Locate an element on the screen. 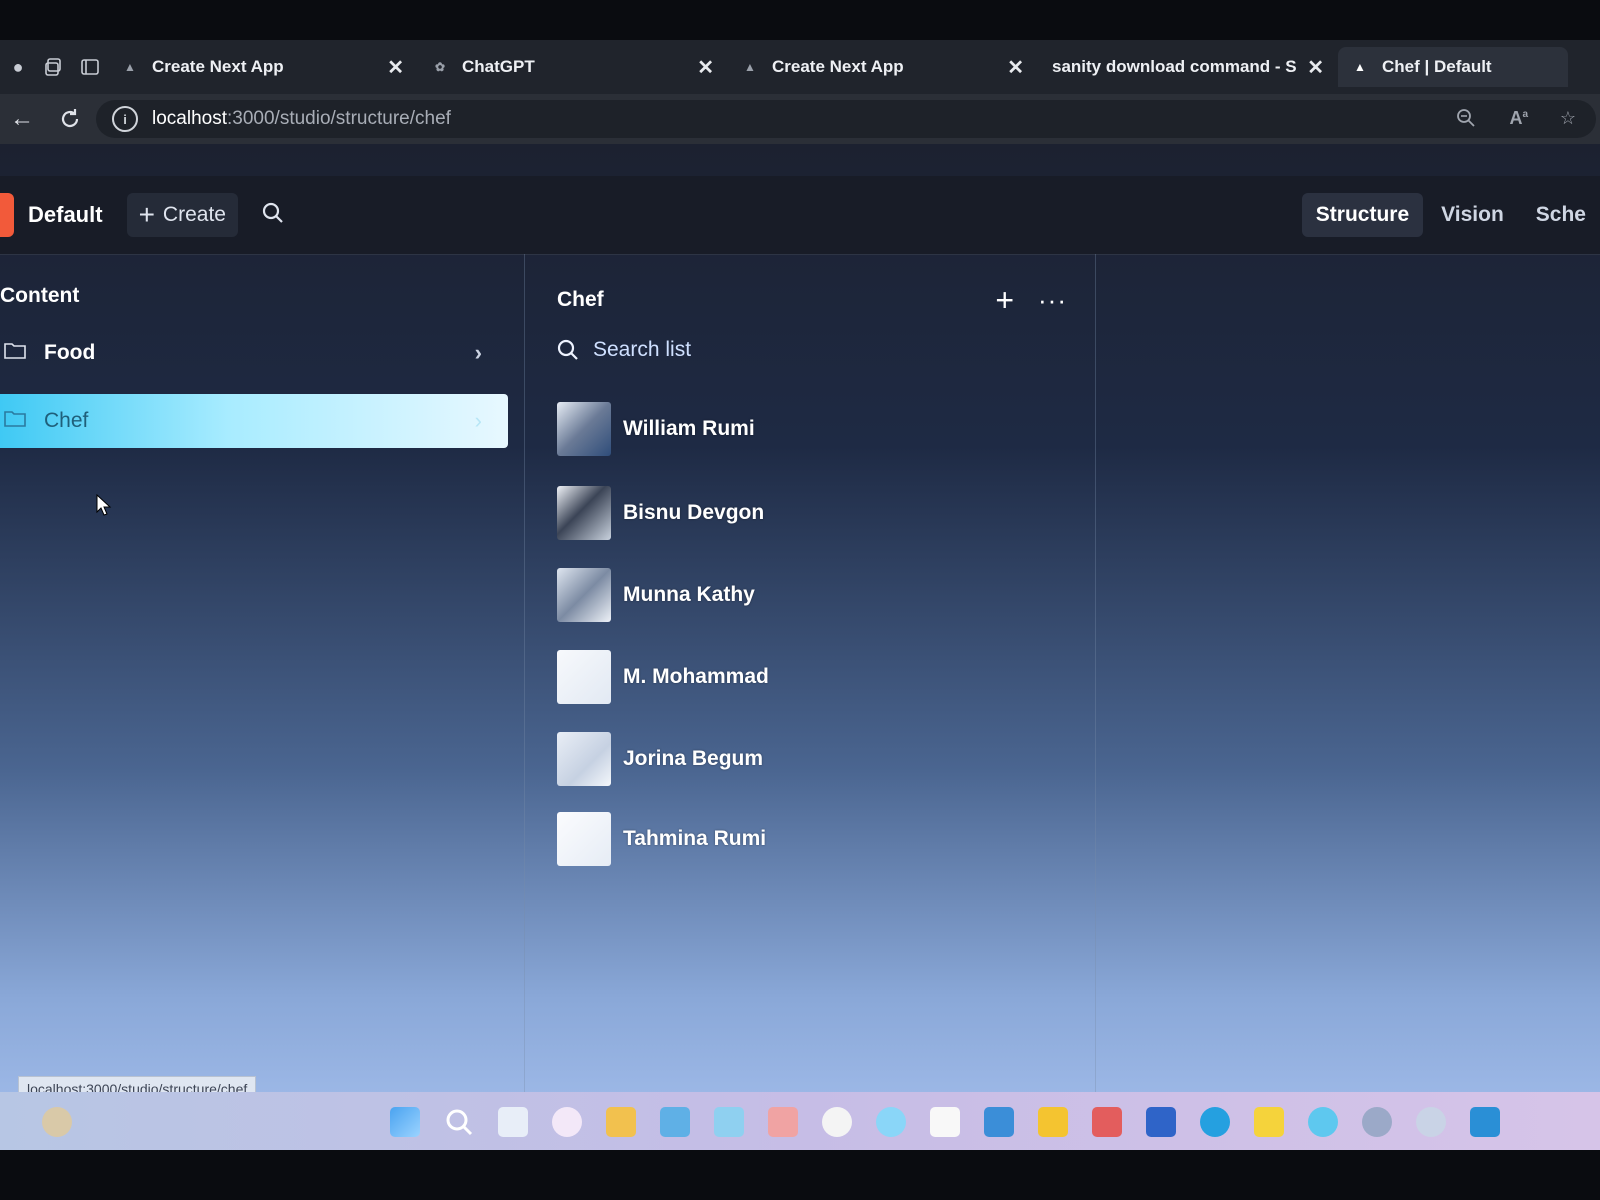  tab-create-next-app-1: ▲ Create Next App ✕ is located at coordinates (263, 67).